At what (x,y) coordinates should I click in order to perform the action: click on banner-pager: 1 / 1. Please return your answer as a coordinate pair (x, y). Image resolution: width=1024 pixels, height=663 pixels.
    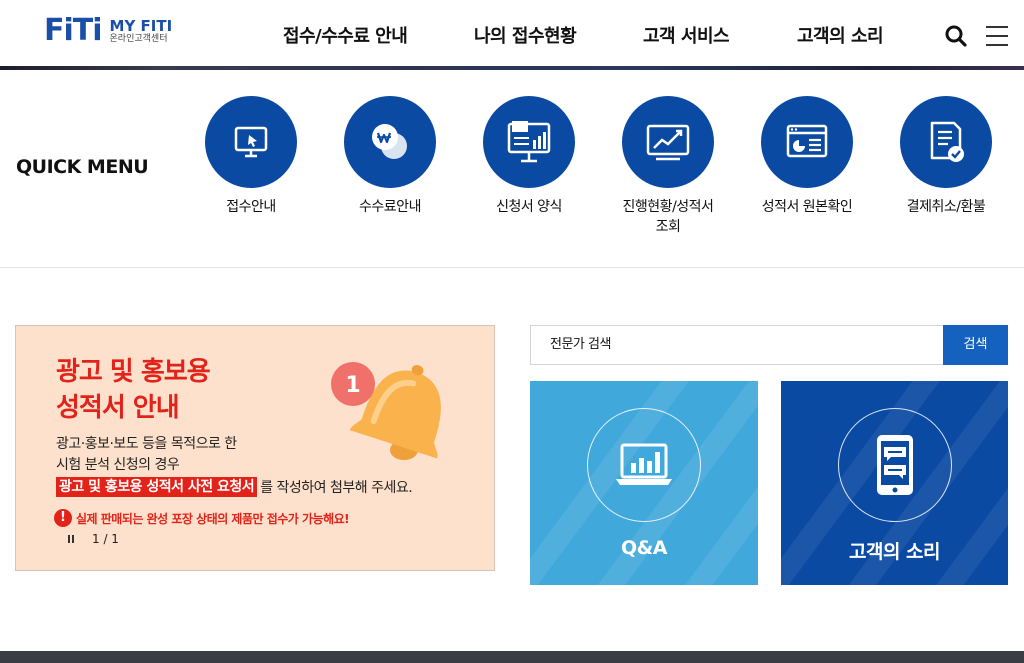
    Looking at the image, I should click on (105, 539).